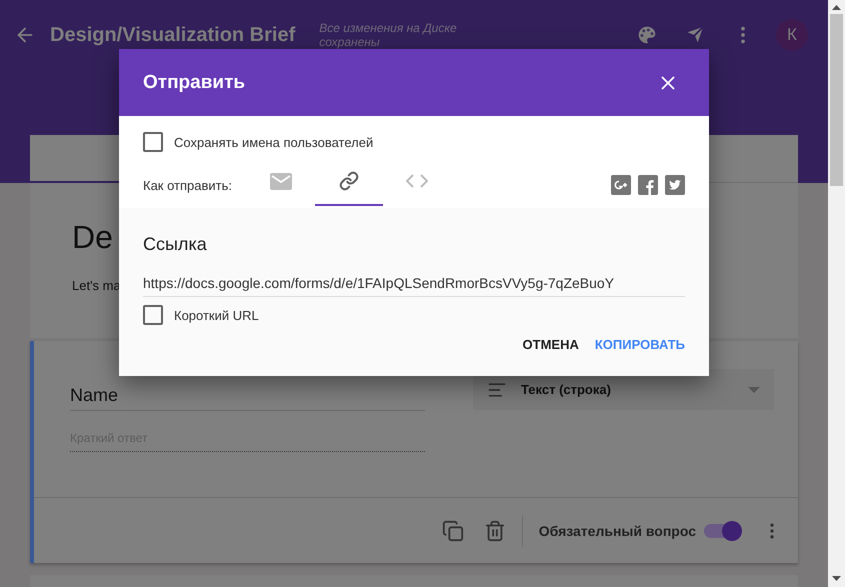  Describe the element at coordinates (639, 344) in the screenshot. I see `copy-button: КОПИРОВАТЬ` at that location.